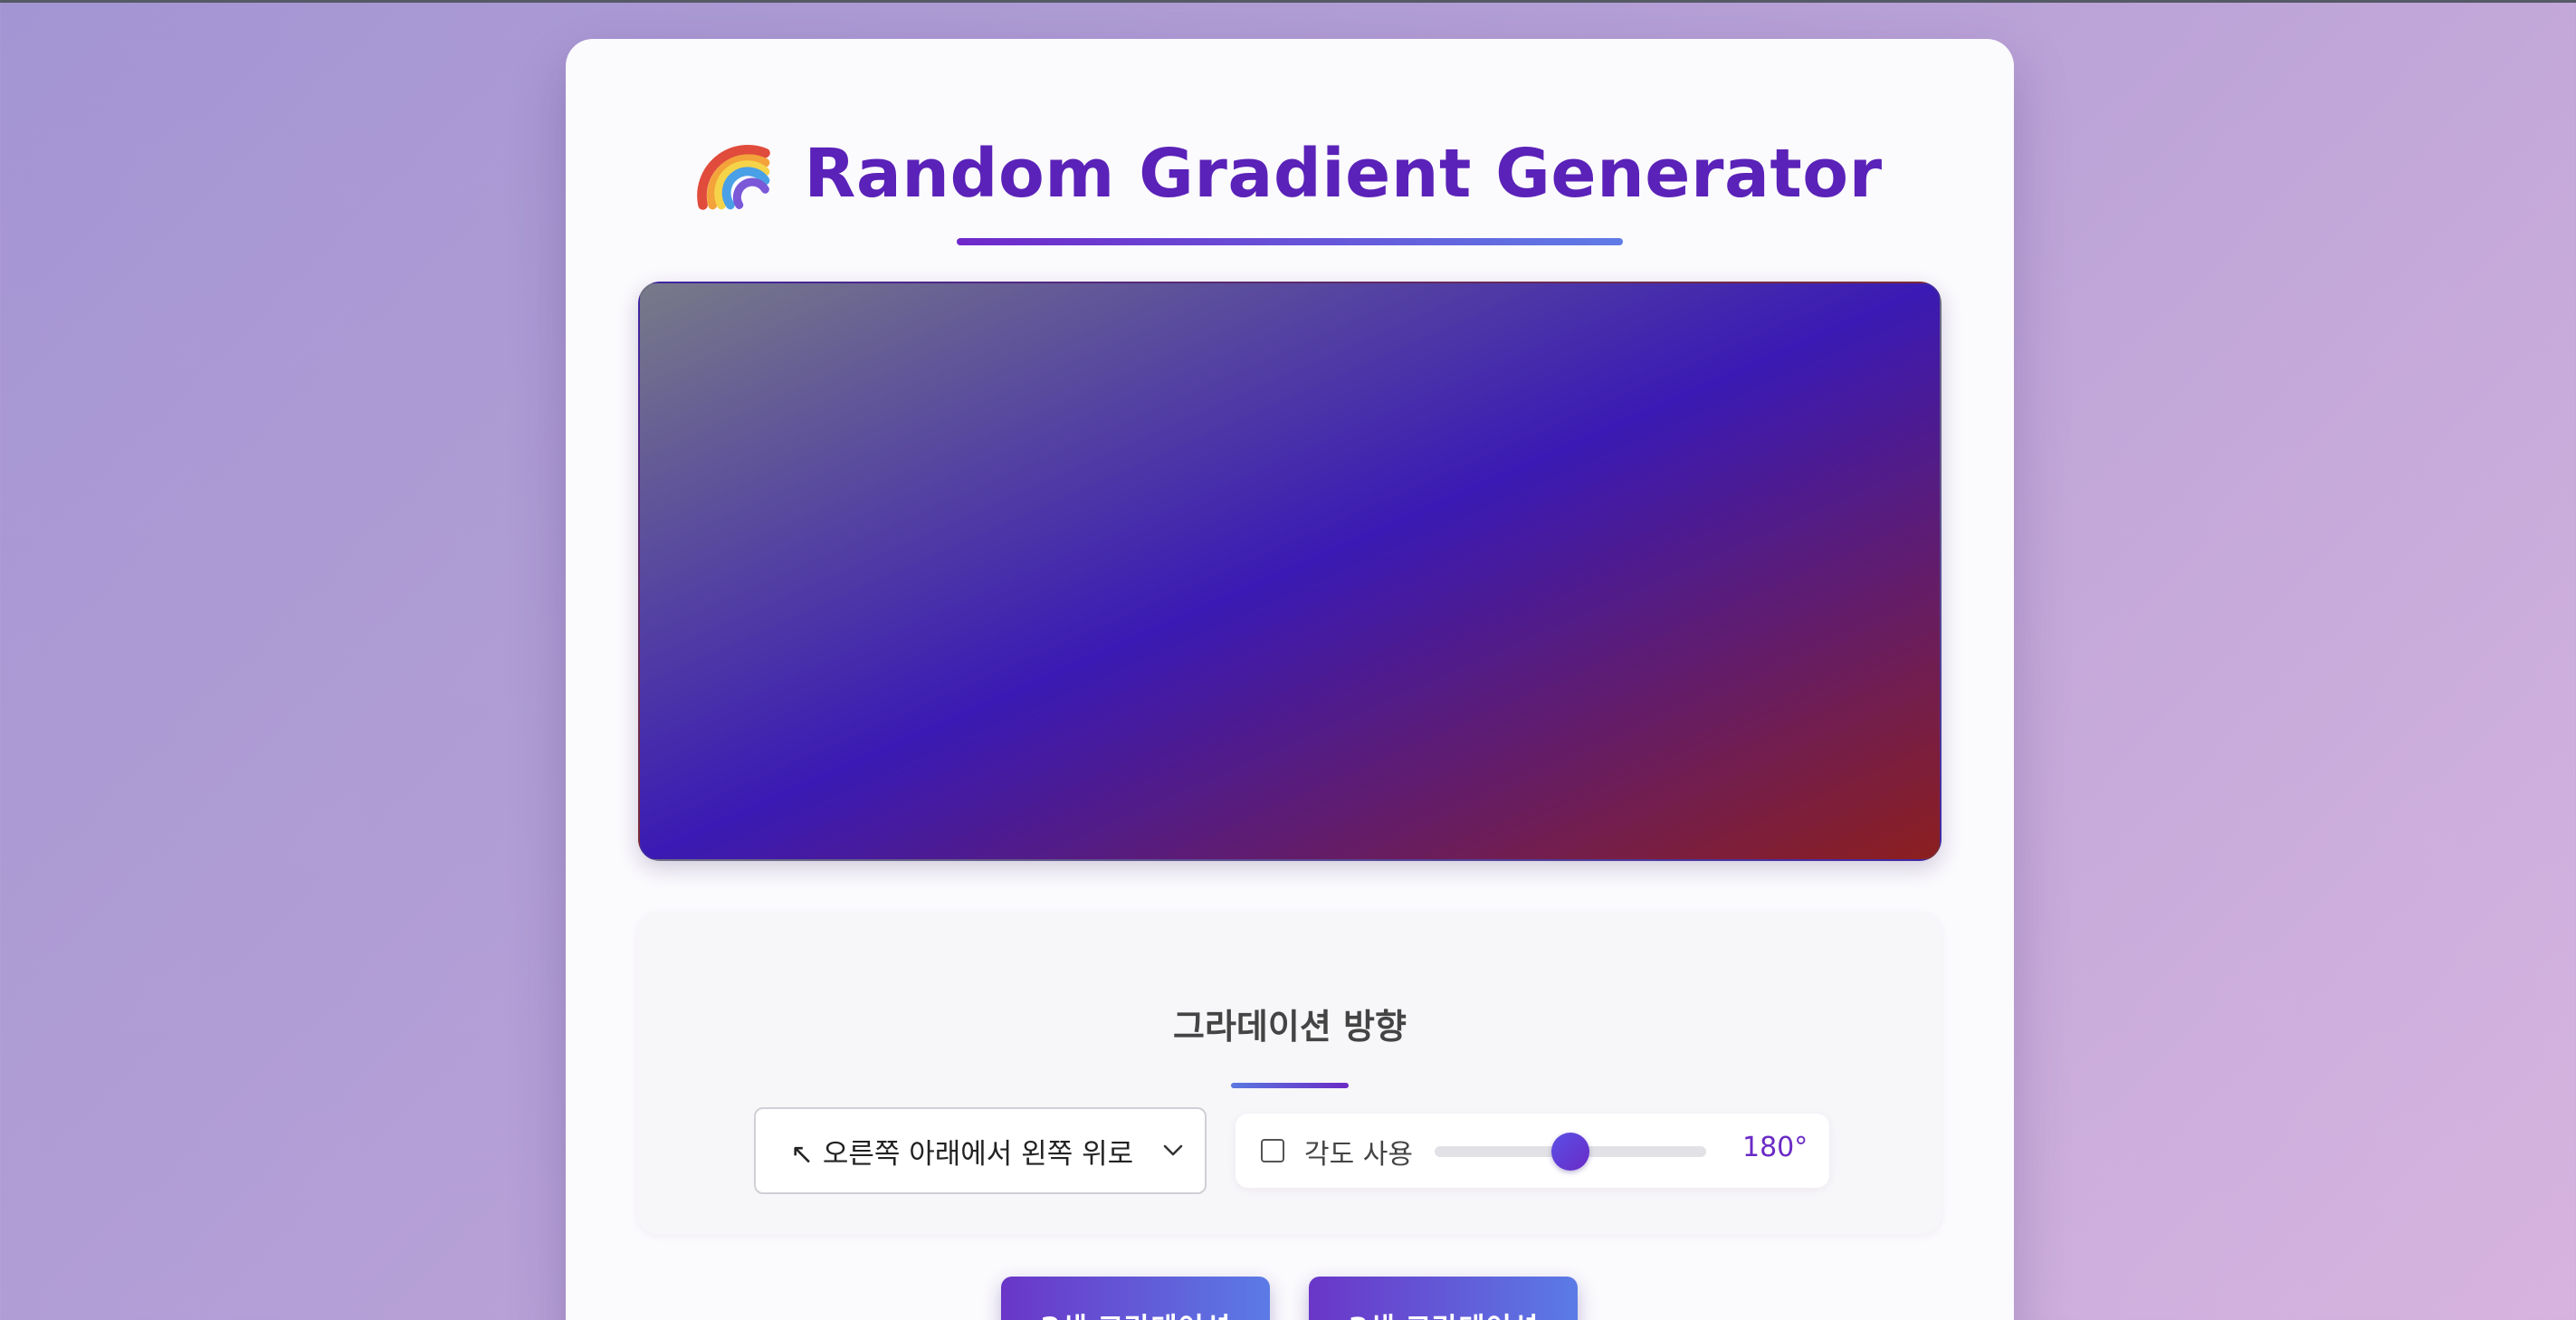 Image resolution: width=2576 pixels, height=1320 pixels. I want to click on angle-slider-thumb, so click(1570, 1152).